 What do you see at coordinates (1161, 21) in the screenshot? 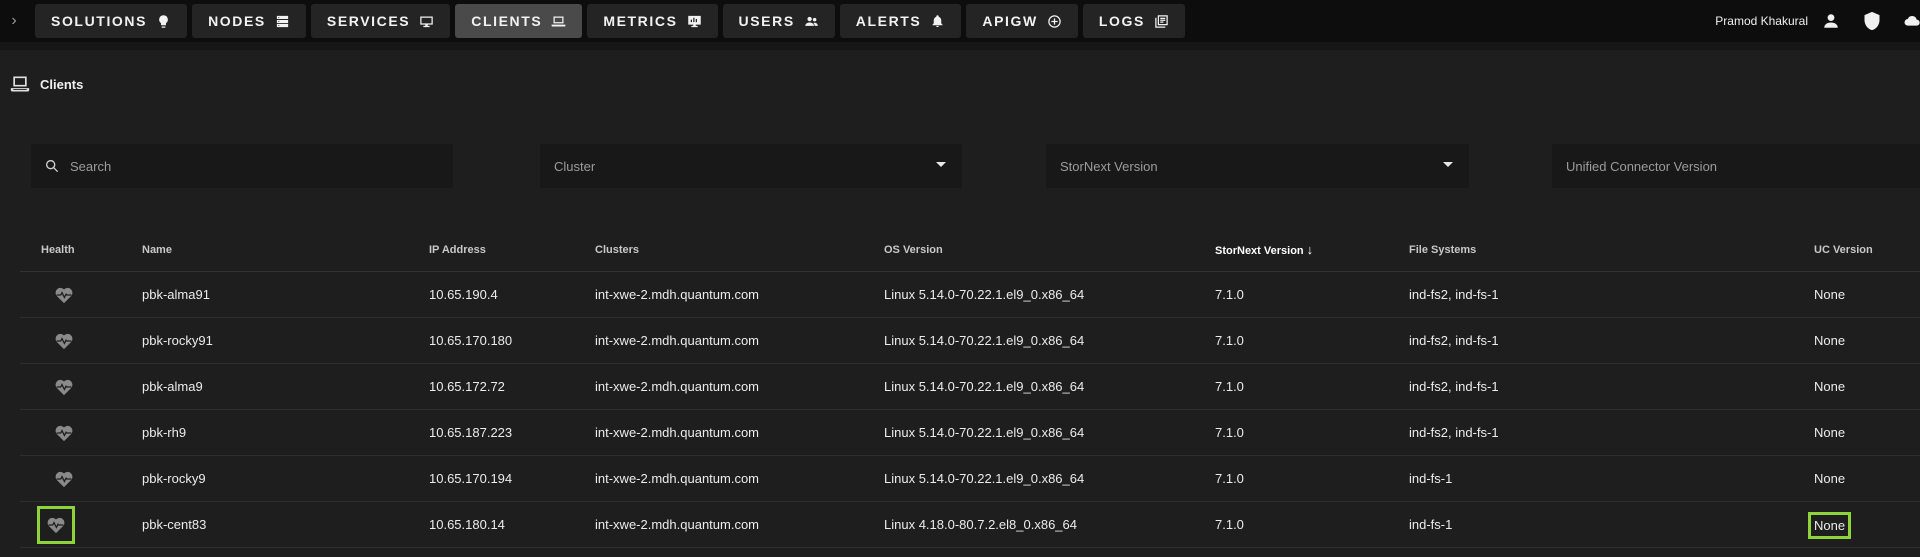
I see `logs-icon` at bounding box center [1161, 21].